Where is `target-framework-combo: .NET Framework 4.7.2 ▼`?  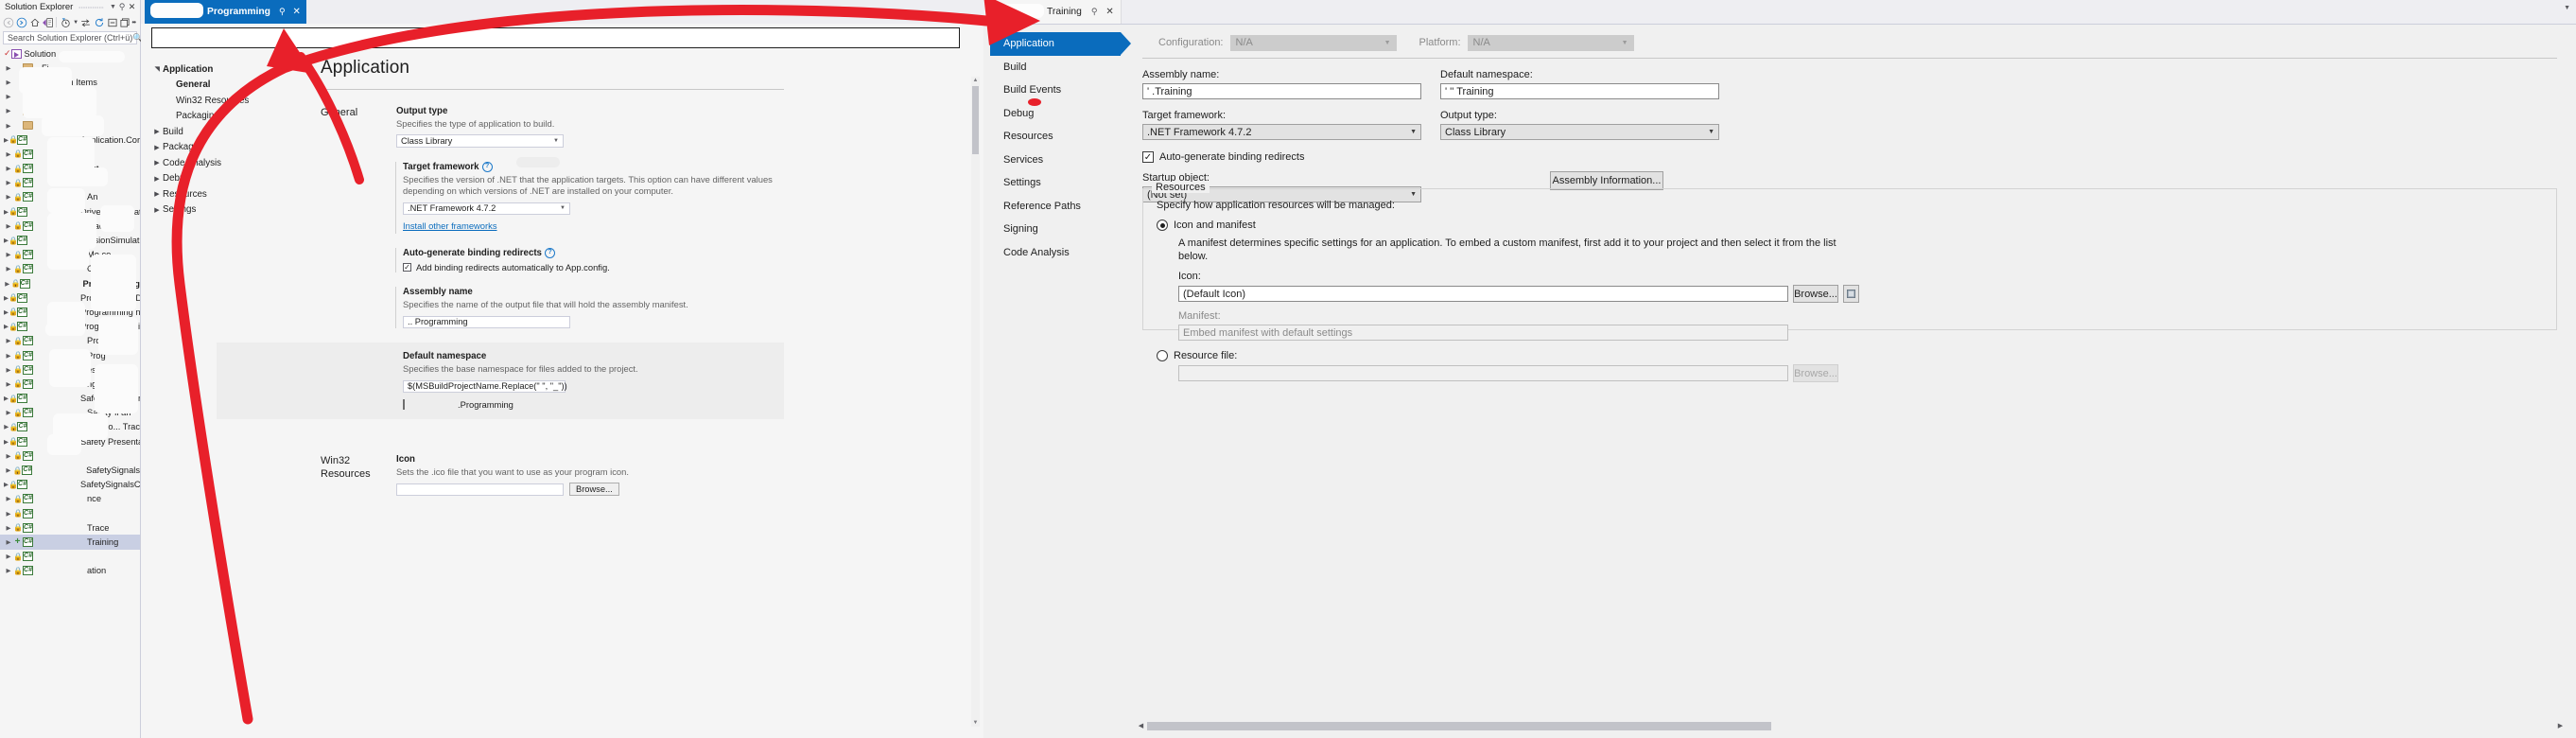
target-framework-combo: .NET Framework 4.7.2 ▼ is located at coordinates (486, 209).